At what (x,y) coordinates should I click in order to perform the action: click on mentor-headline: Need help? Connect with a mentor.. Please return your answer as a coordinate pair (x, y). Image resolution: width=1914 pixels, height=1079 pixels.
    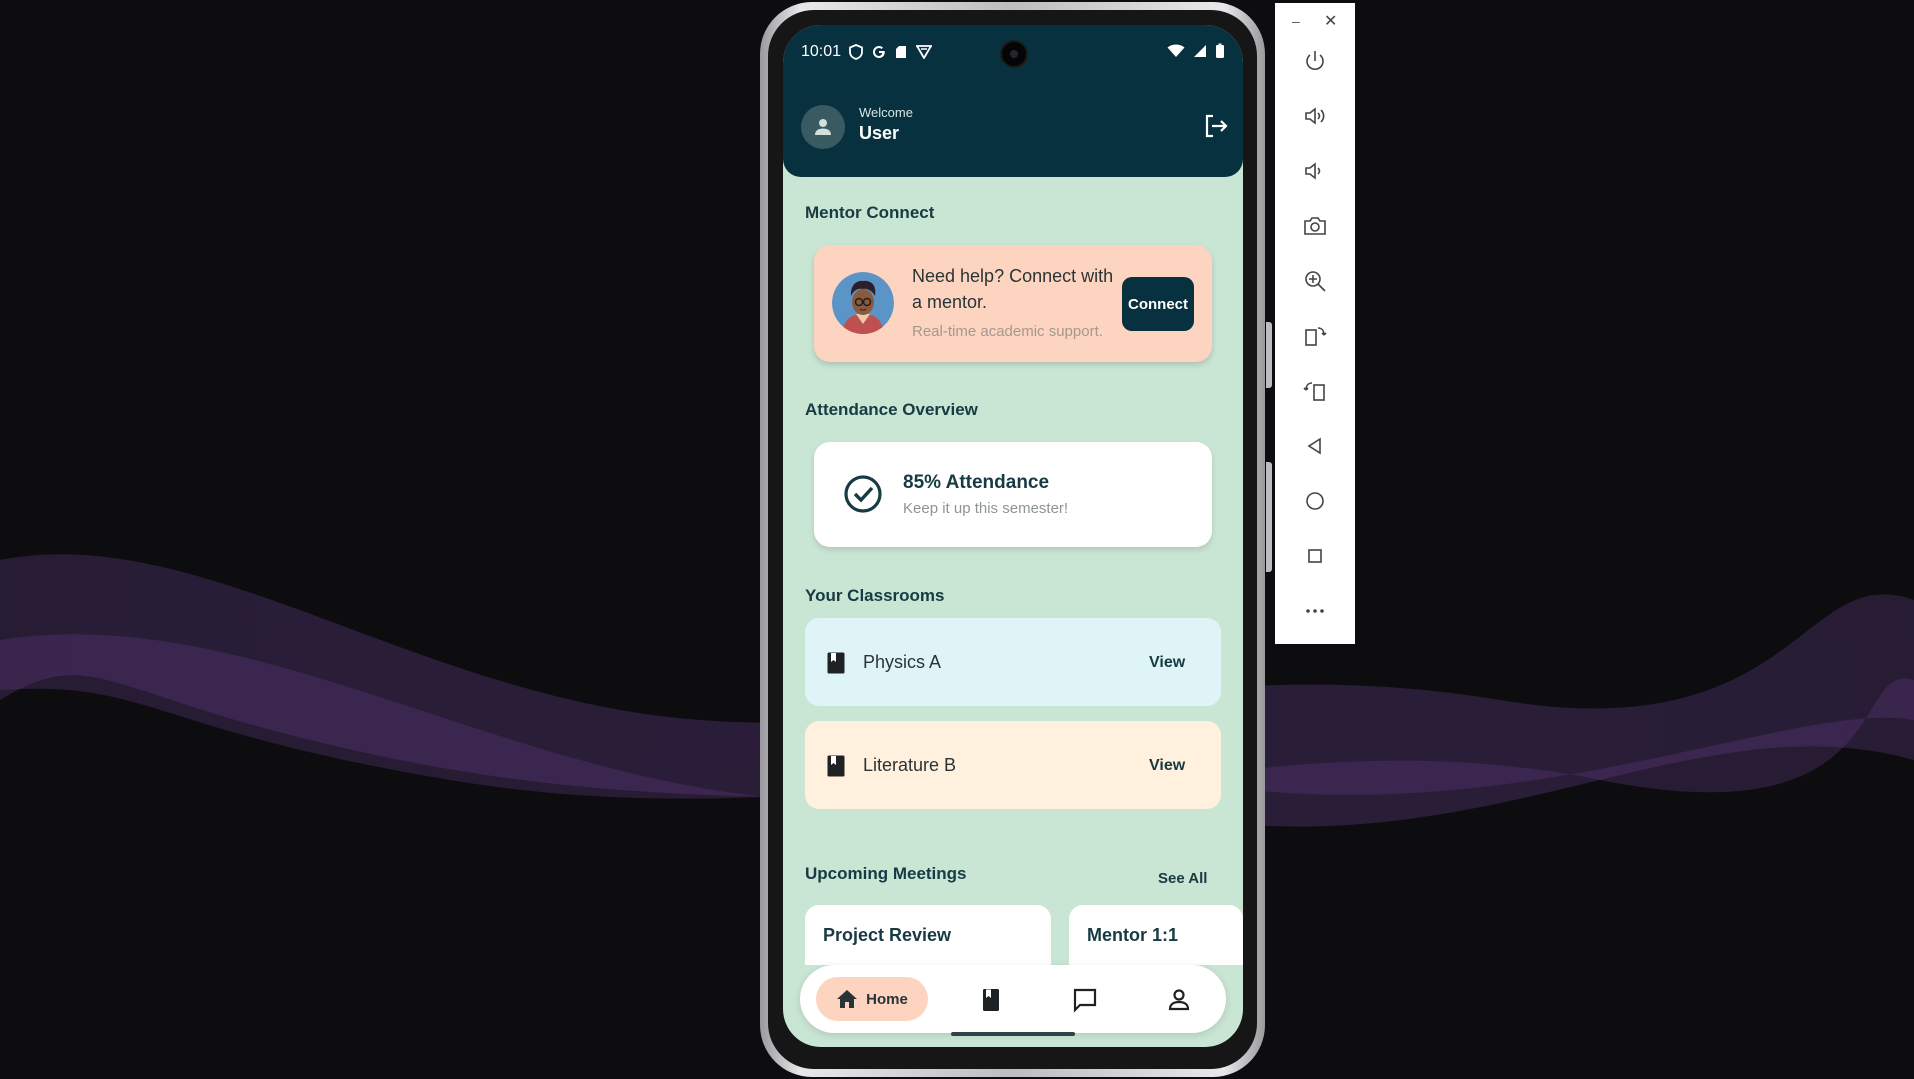
    Looking at the image, I should click on (1013, 289).